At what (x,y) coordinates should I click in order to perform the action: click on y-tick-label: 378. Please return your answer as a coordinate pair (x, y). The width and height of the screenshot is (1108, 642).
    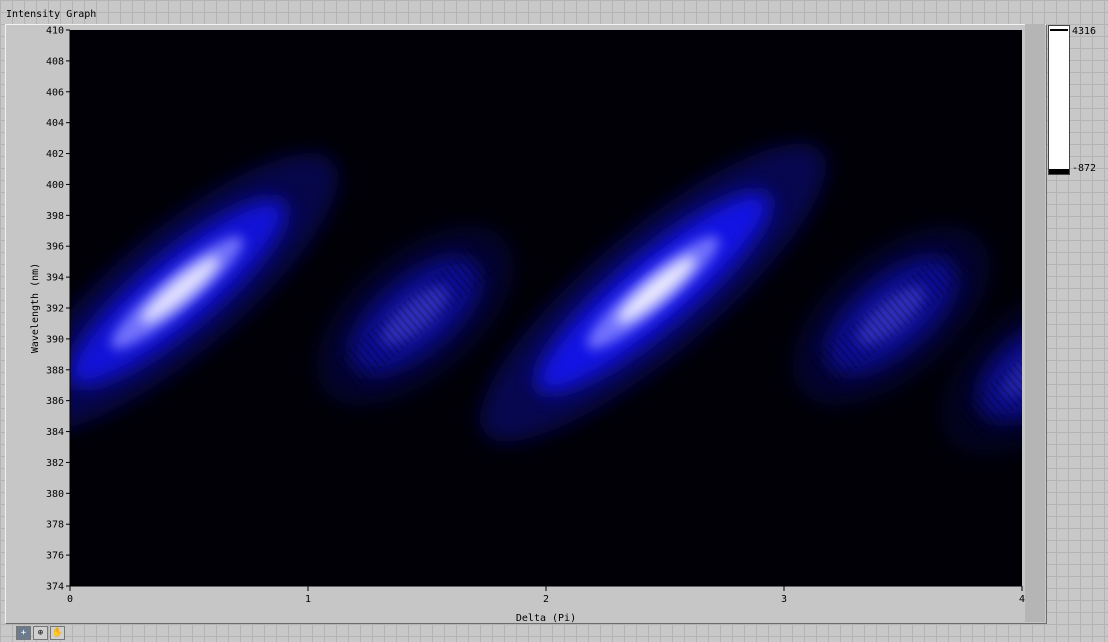
    Looking at the image, I should click on (55, 525).